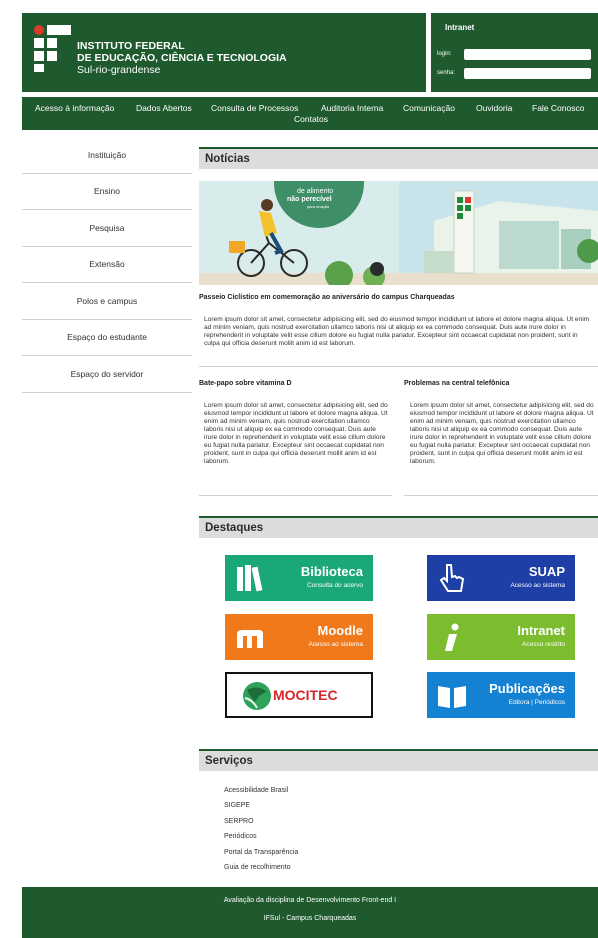 This screenshot has height=938, width=598. I want to click on hand-pointer-icon, so click(452, 578).